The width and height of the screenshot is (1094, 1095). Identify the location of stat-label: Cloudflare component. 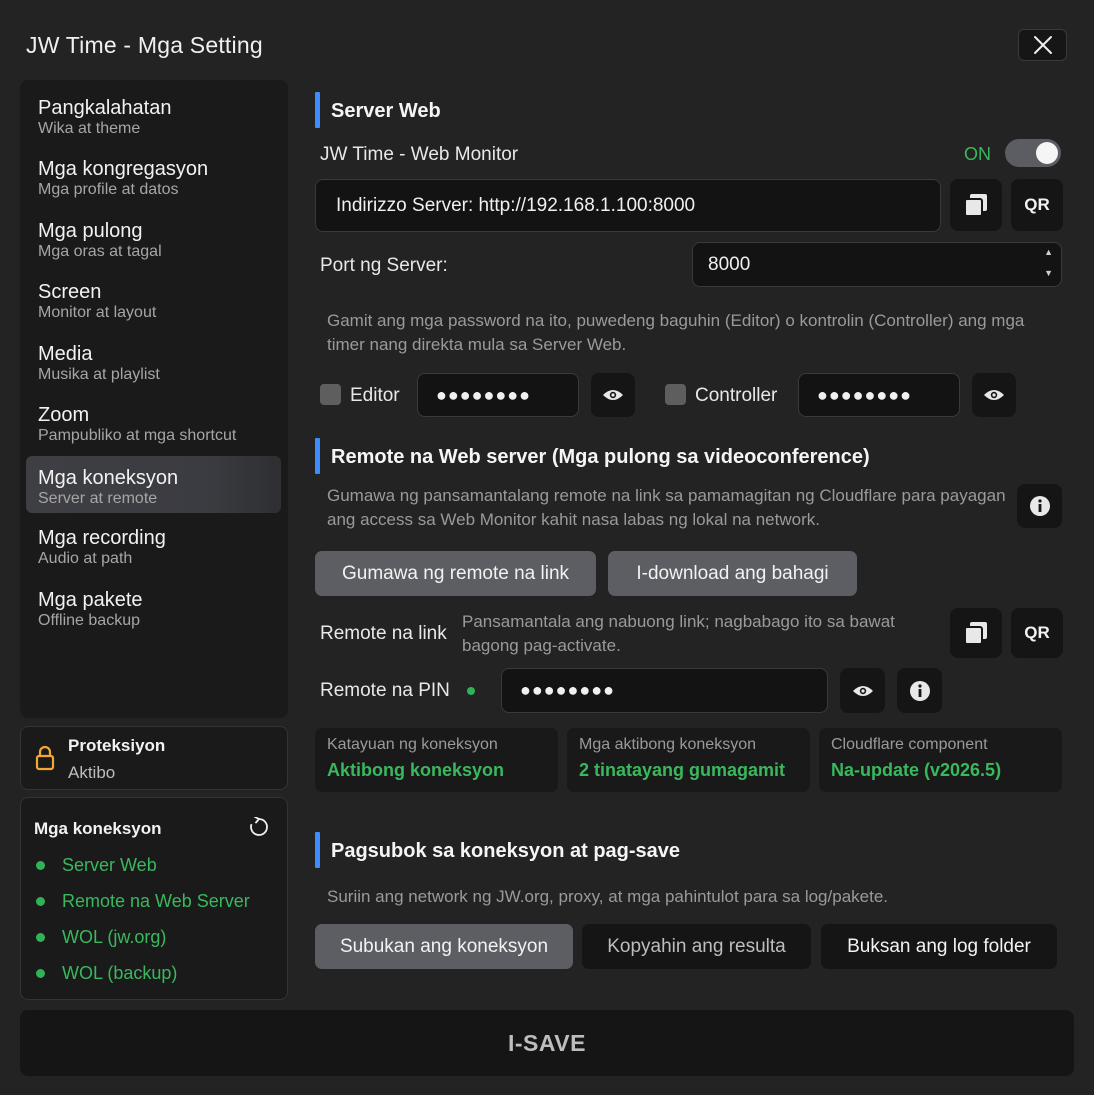
(909, 744).